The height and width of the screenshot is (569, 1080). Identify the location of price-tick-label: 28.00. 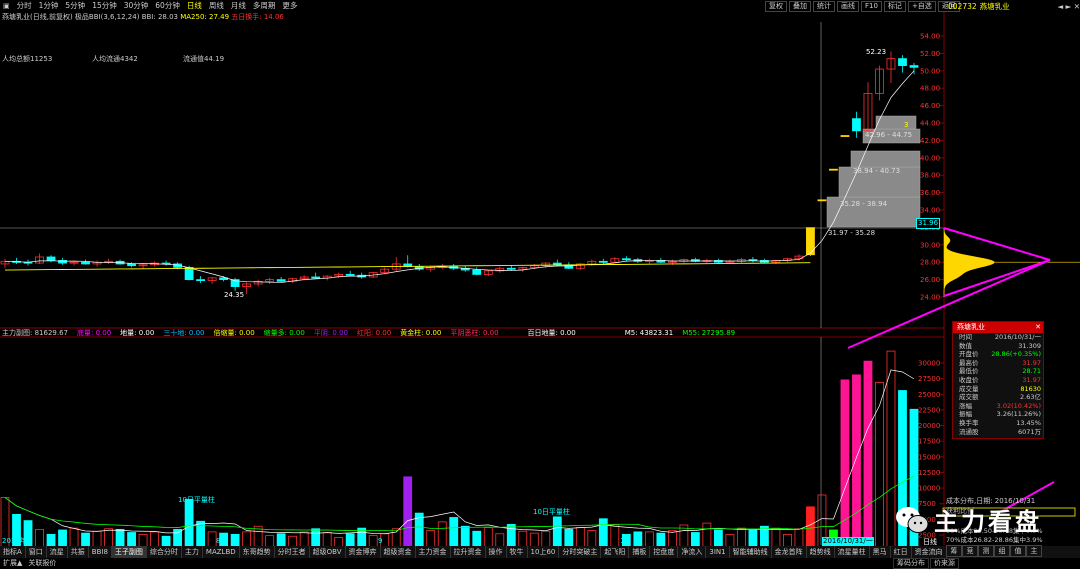
(930, 263).